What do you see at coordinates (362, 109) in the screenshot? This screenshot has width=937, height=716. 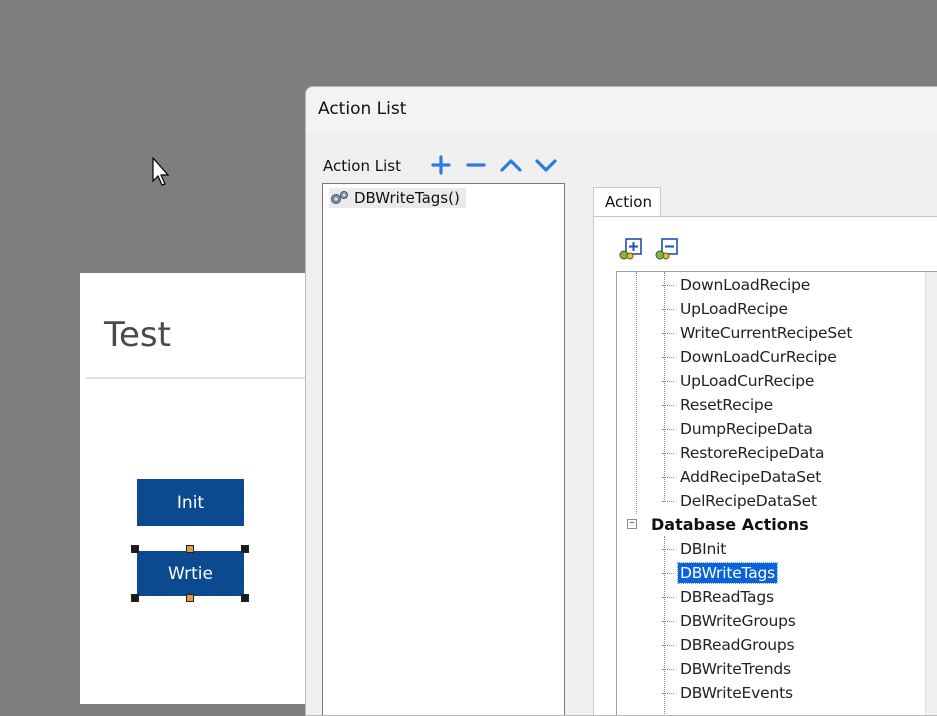 I see `dialog-title: Action List` at bounding box center [362, 109].